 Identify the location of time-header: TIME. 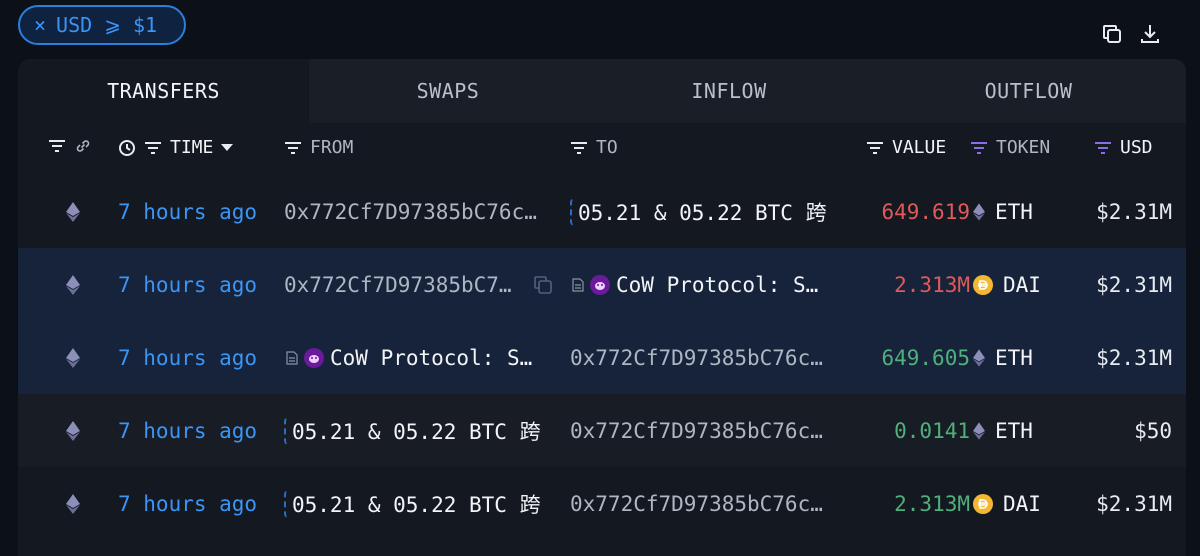
(176, 147).